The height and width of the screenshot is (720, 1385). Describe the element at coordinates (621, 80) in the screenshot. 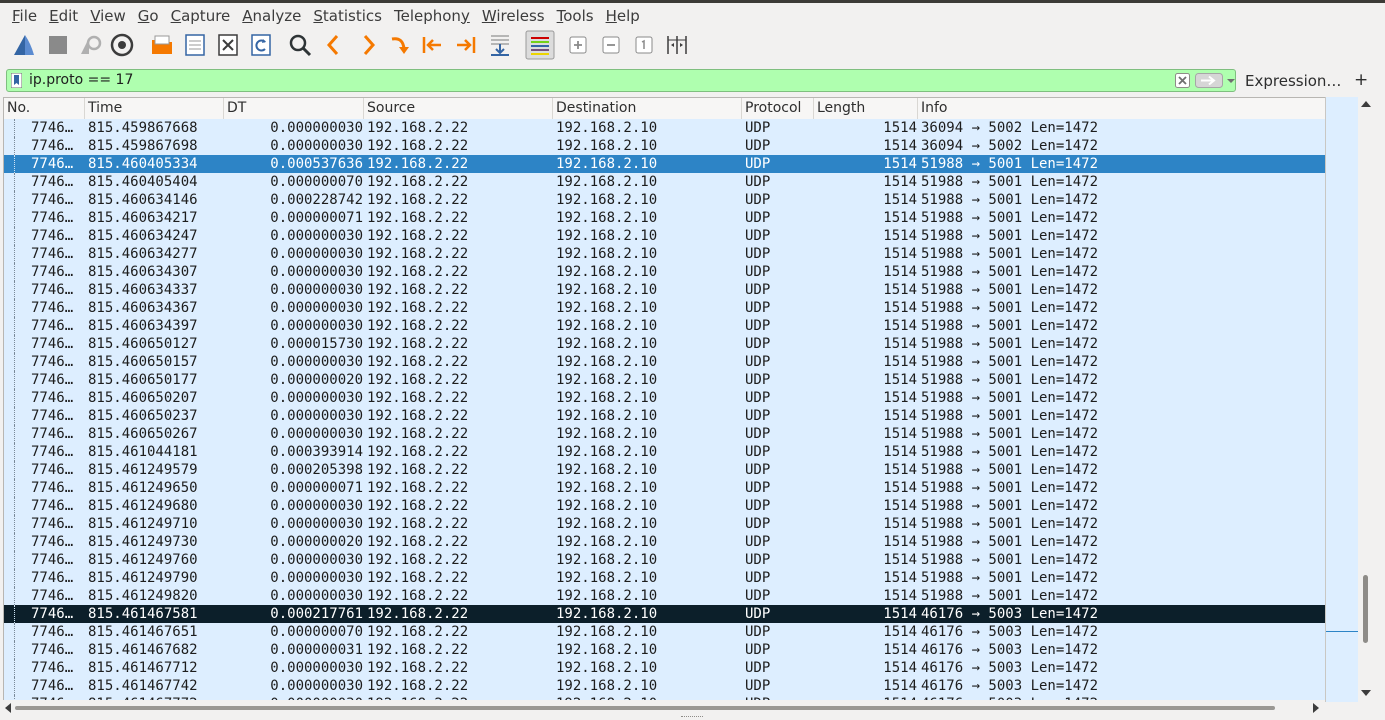

I see `display-filter-bar: ip.proto == 17` at that location.